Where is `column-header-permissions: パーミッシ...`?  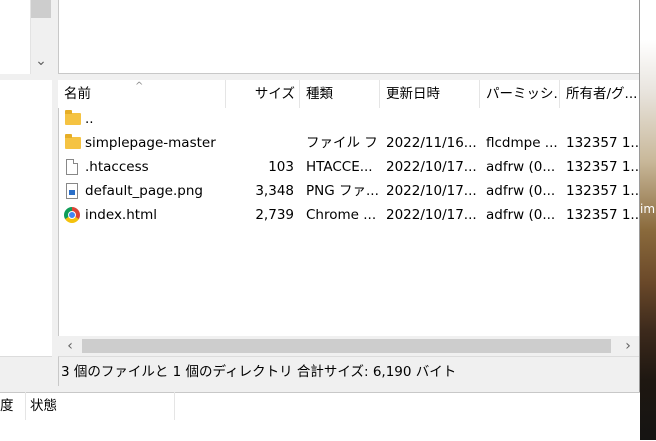 column-header-permissions: パーミッシ... is located at coordinates (520, 94).